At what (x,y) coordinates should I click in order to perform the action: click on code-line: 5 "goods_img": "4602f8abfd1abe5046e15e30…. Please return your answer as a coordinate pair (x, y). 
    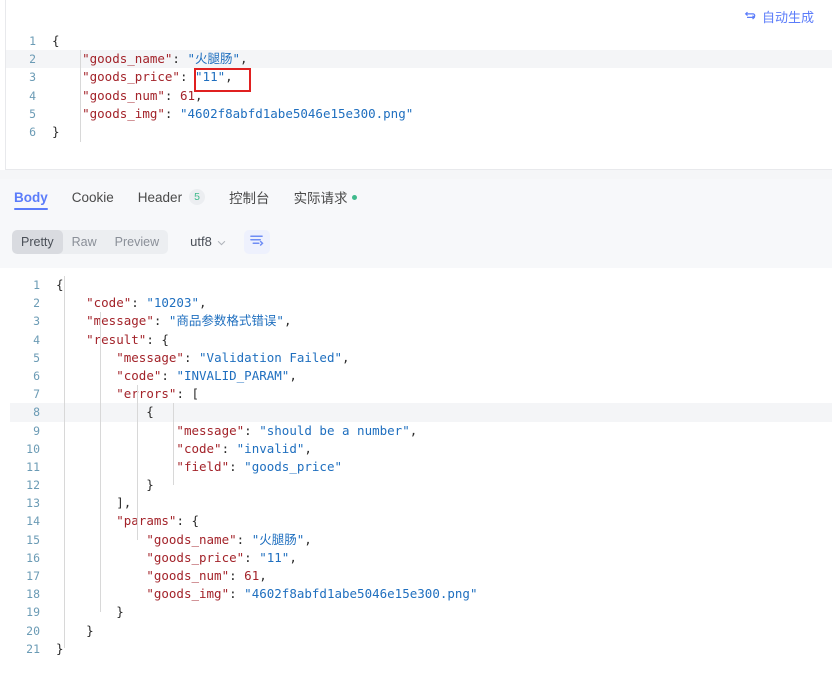
    Looking at the image, I should click on (419, 114).